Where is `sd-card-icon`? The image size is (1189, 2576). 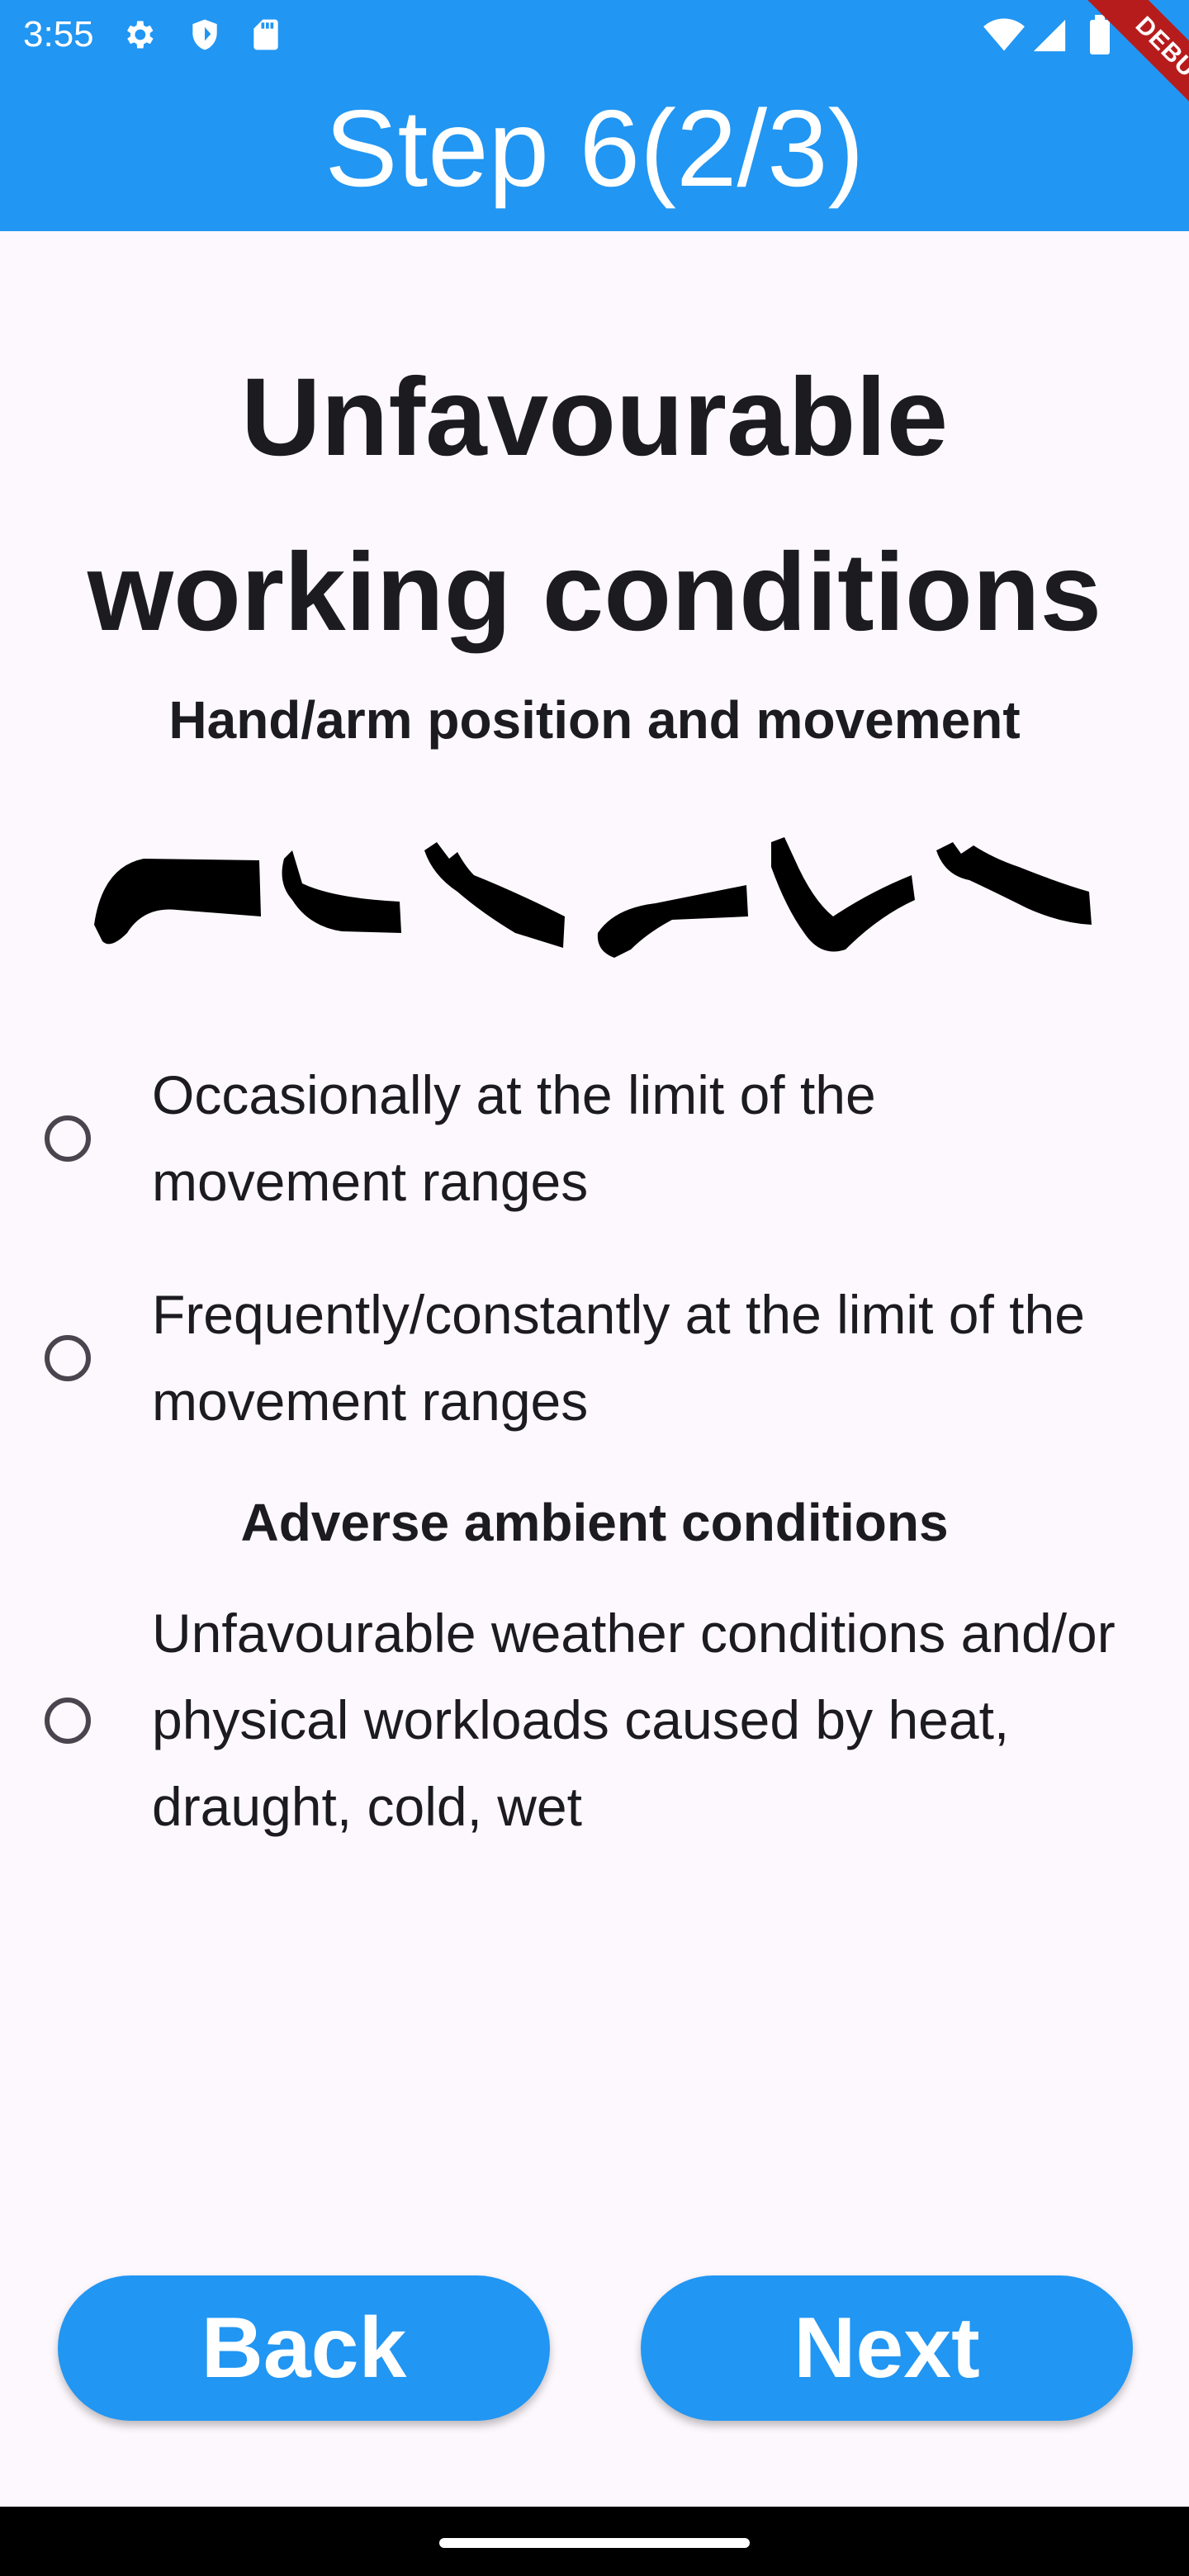 sd-card-icon is located at coordinates (265, 34).